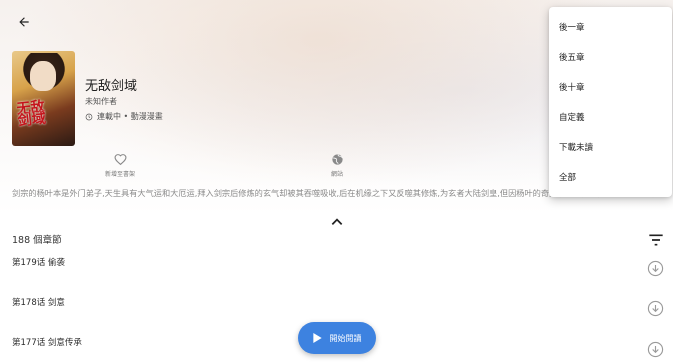  Describe the element at coordinates (38, 263) in the screenshot. I see `chapter-title: 第179话 偷袭` at that location.